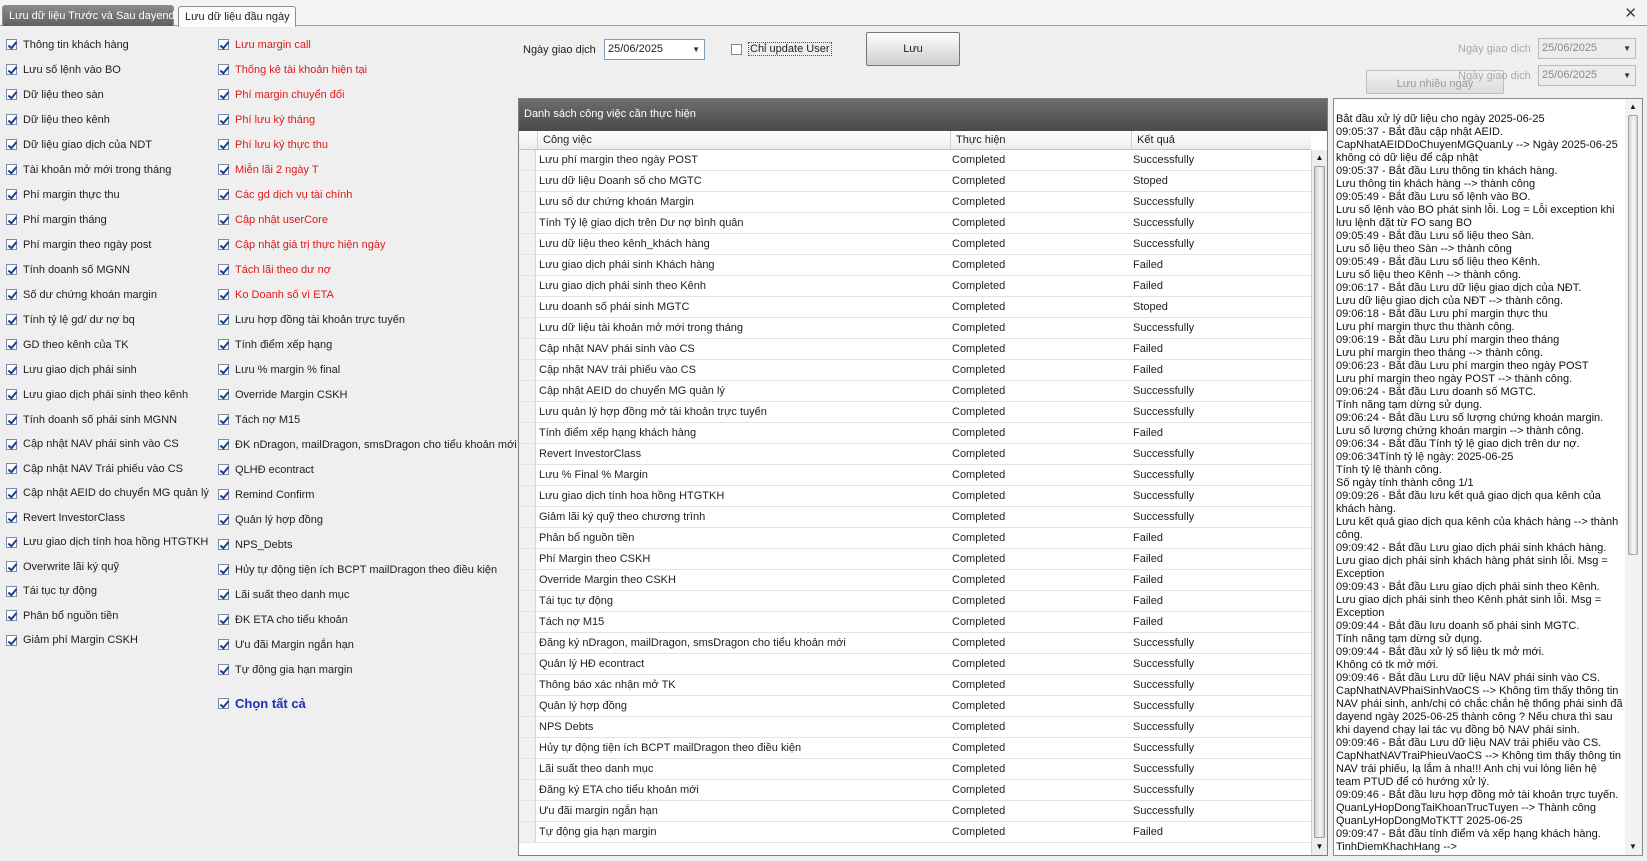 The height and width of the screenshot is (861, 1647). What do you see at coordinates (1633, 847) in the screenshot?
I see `scroll-down-icon: ▼` at bounding box center [1633, 847].